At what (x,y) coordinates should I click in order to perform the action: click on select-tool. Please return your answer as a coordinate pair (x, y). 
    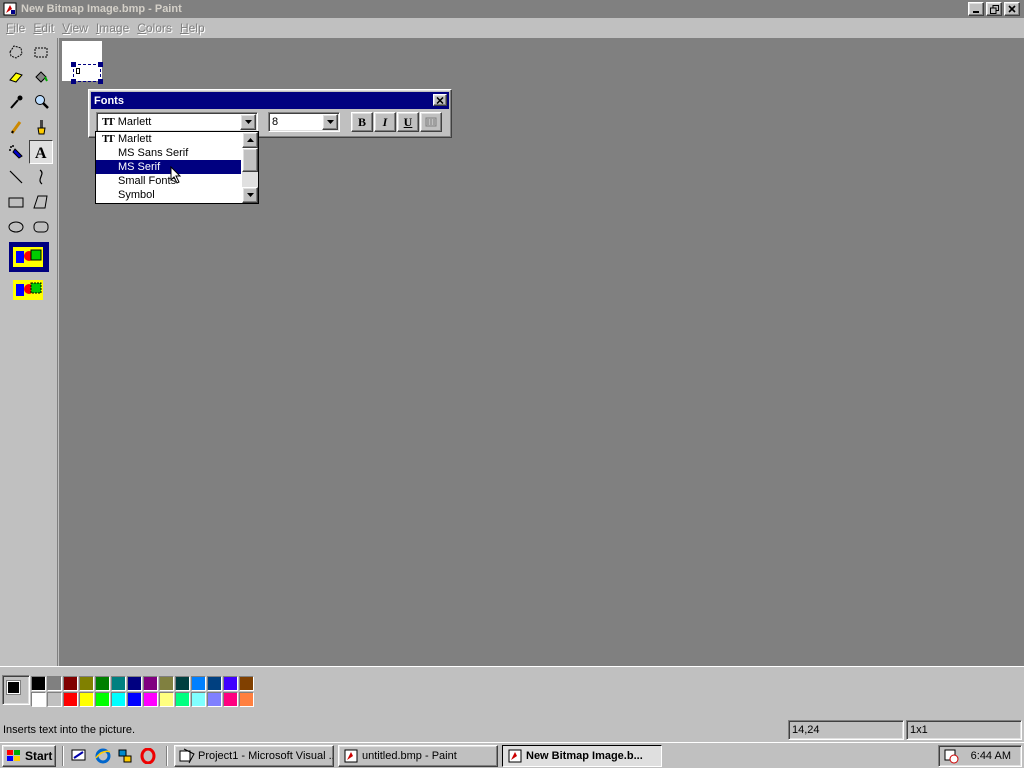
    Looking at the image, I should click on (41, 52).